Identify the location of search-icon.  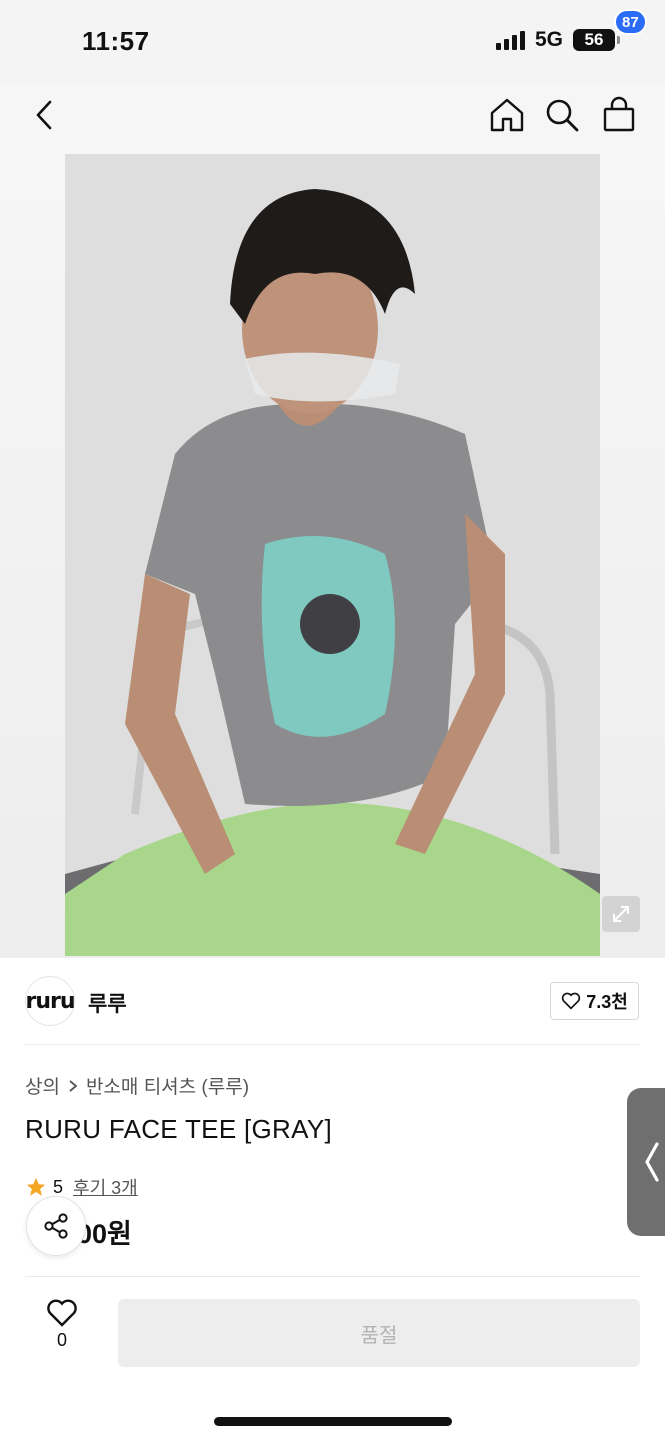
(562, 115).